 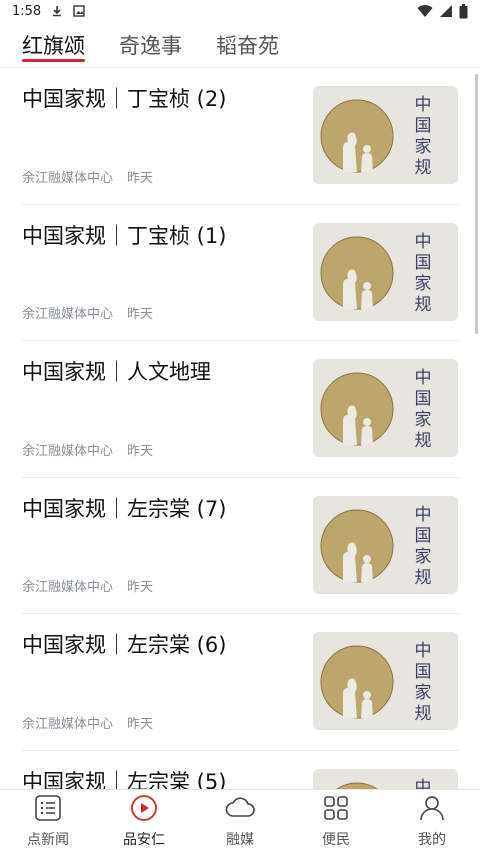 What do you see at coordinates (241, 136) in the screenshot?
I see `article-item: 中国家规｜丁宝桢 (2) 余江融媒体中心 昨天 中国家规` at bounding box center [241, 136].